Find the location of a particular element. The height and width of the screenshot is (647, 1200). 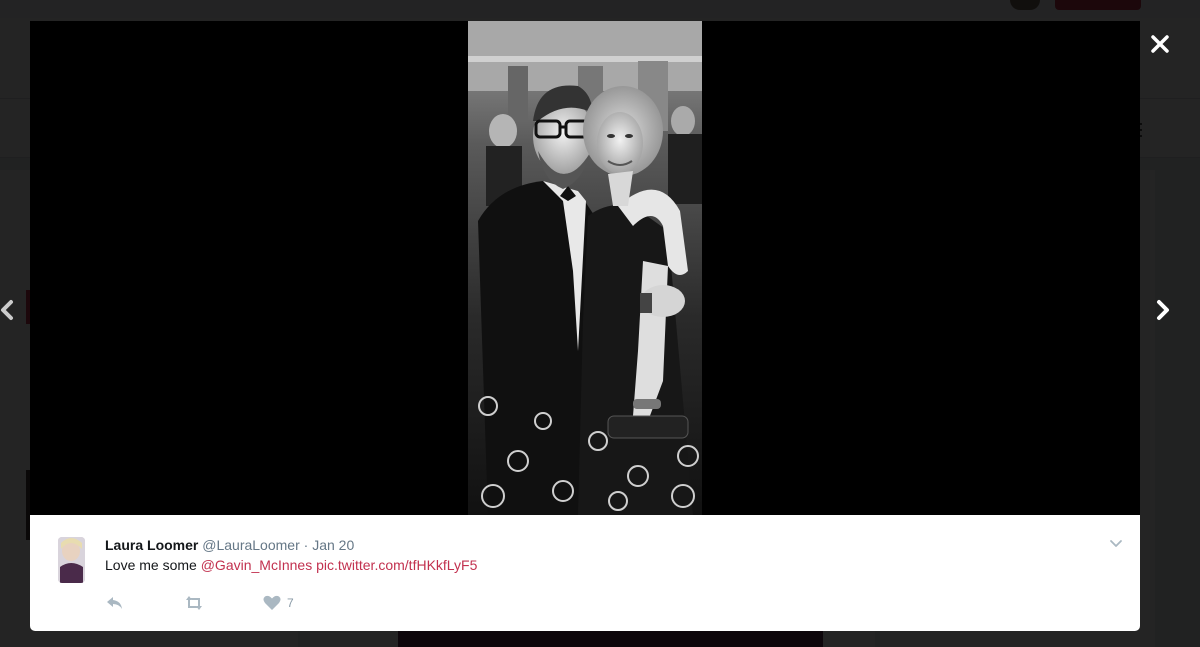

avatar-image is located at coordinates (71, 560).